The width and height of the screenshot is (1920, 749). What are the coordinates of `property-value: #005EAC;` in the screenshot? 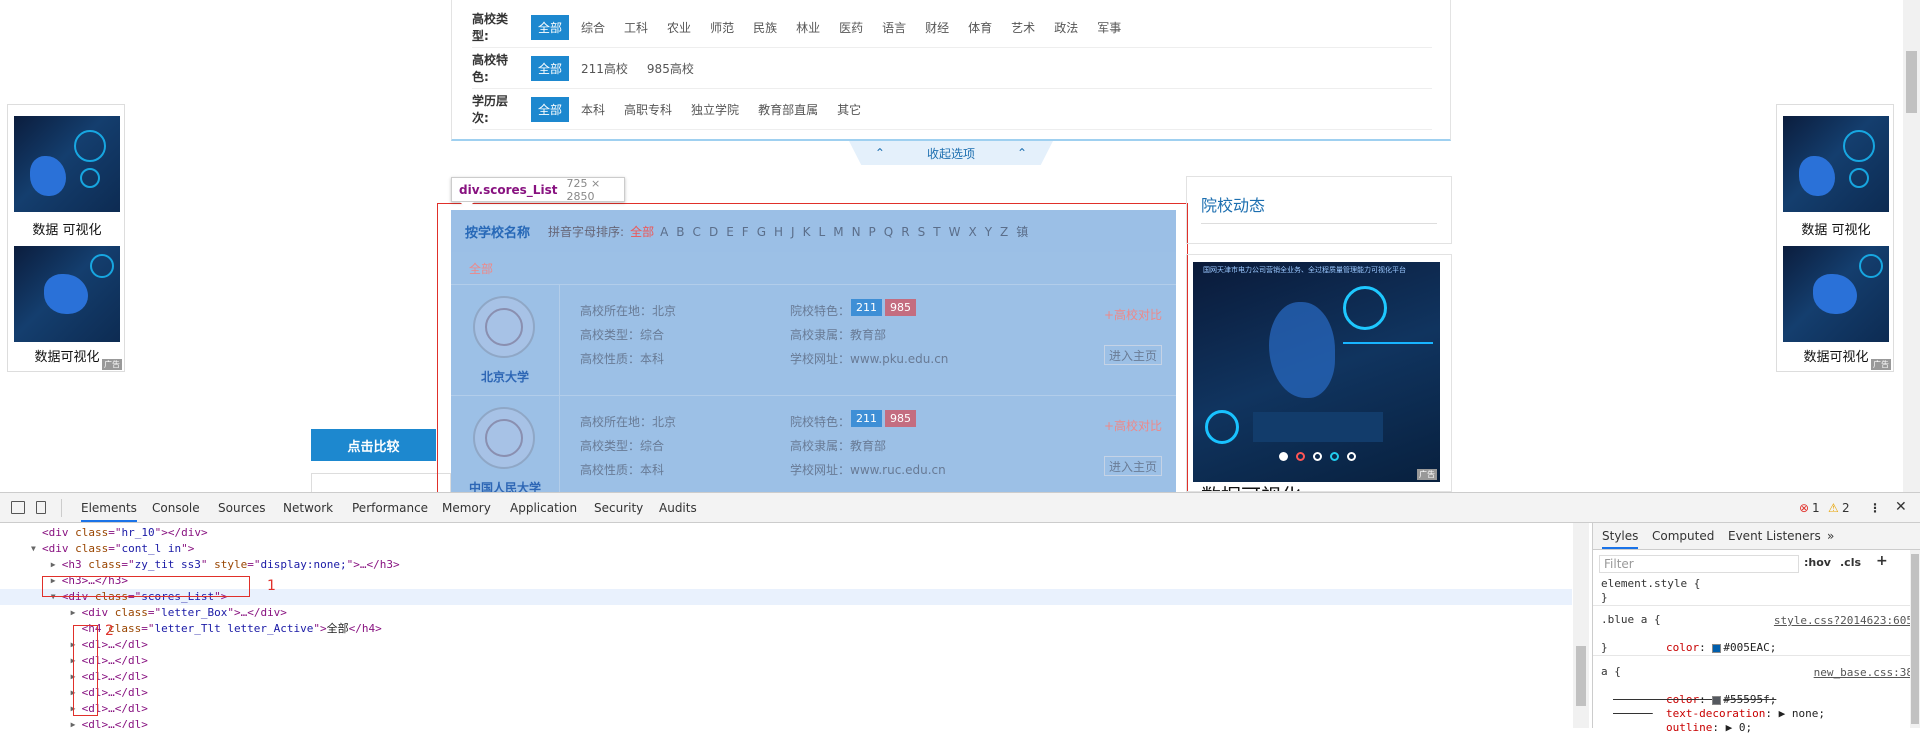 It's located at (1749, 647).